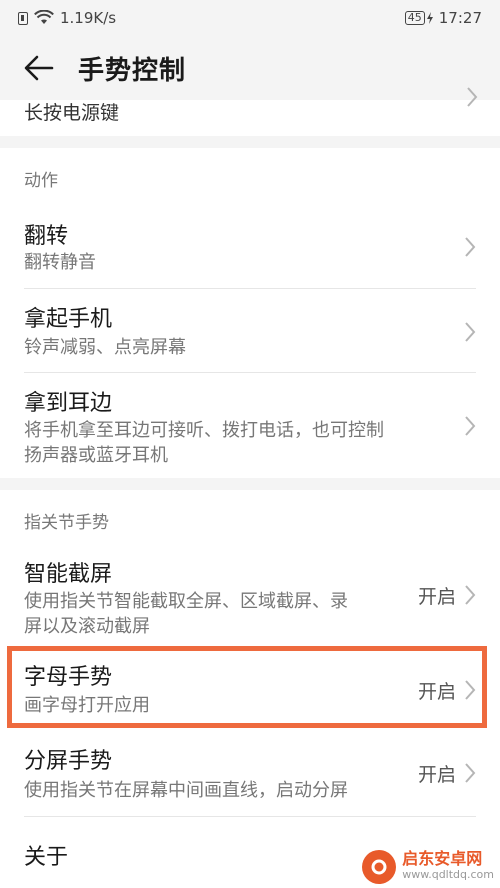 The width and height of the screenshot is (500, 888). I want to click on pick-up-item: 拿起手机 铃声减弱、点亮屏幕, so click(250, 330).